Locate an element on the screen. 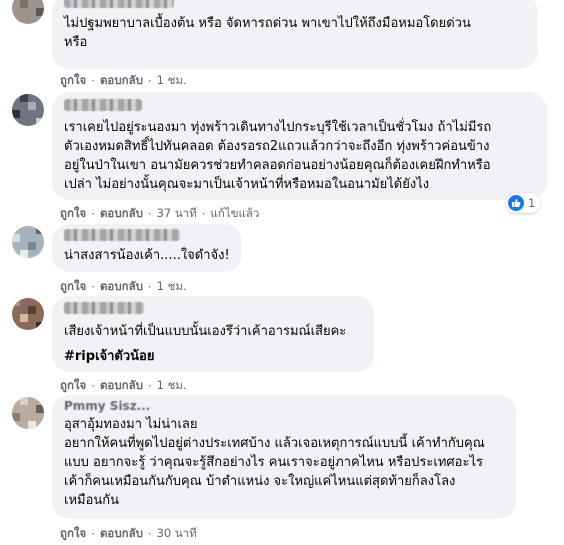 The image size is (564, 545). comment-actions: ถูกใจ · ตอบกลับ · 37 นาที · แก้ไขแล้ว is located at coordinates (160, 214).